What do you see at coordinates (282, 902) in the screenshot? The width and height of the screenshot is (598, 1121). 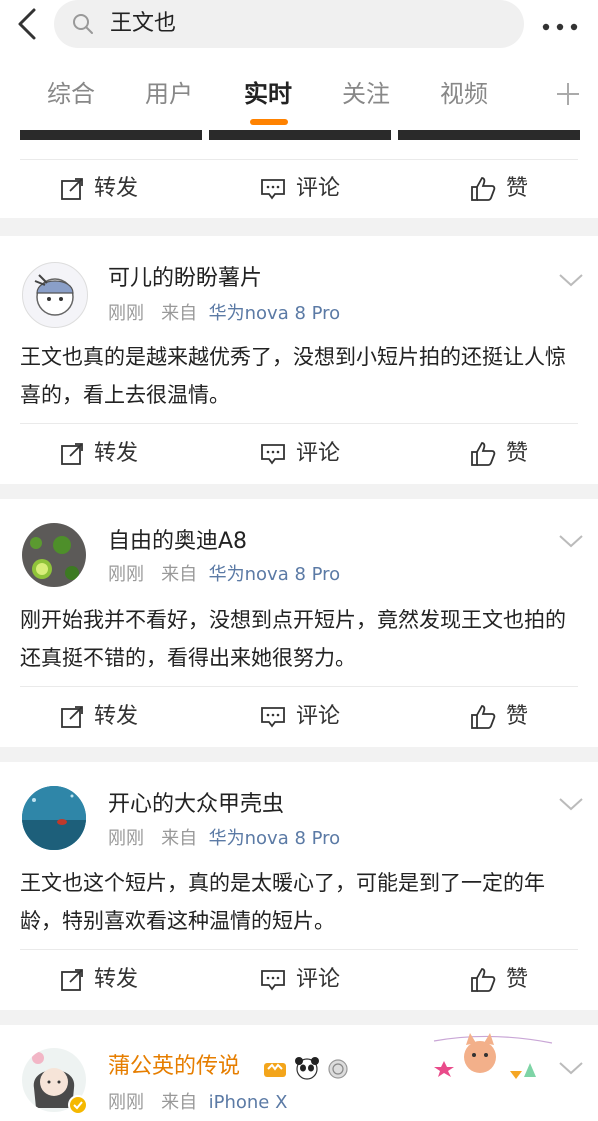 I see `post-text: 王文也这个短片，真的是太暖心了，可能是到了一定的年龄，特别喜欢看这种温情的短片。` at bounding box center [282, 902].